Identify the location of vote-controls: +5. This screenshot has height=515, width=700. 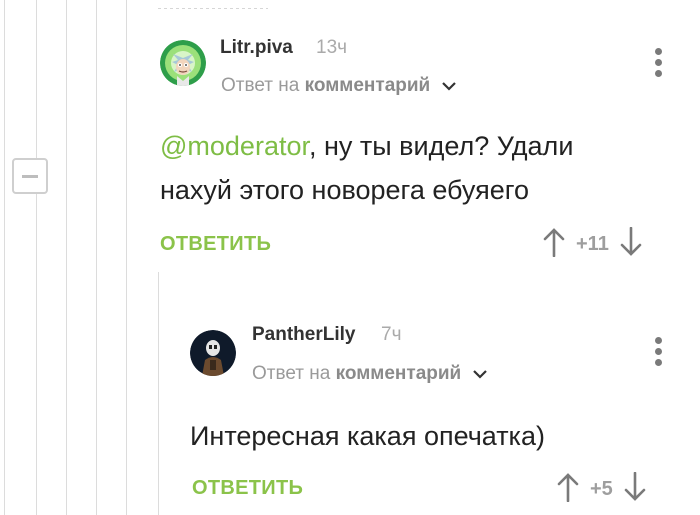
(601, 489).